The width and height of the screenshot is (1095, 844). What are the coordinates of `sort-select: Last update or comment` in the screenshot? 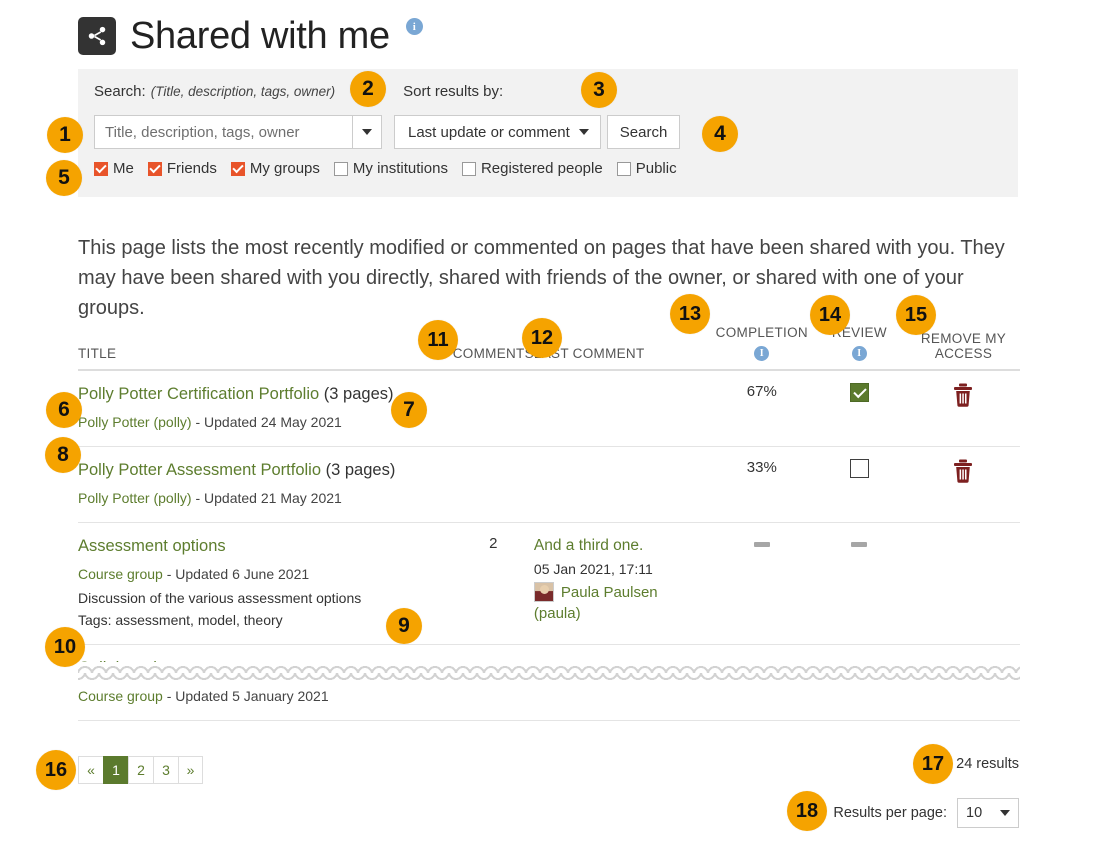 It's located at (497, 132).